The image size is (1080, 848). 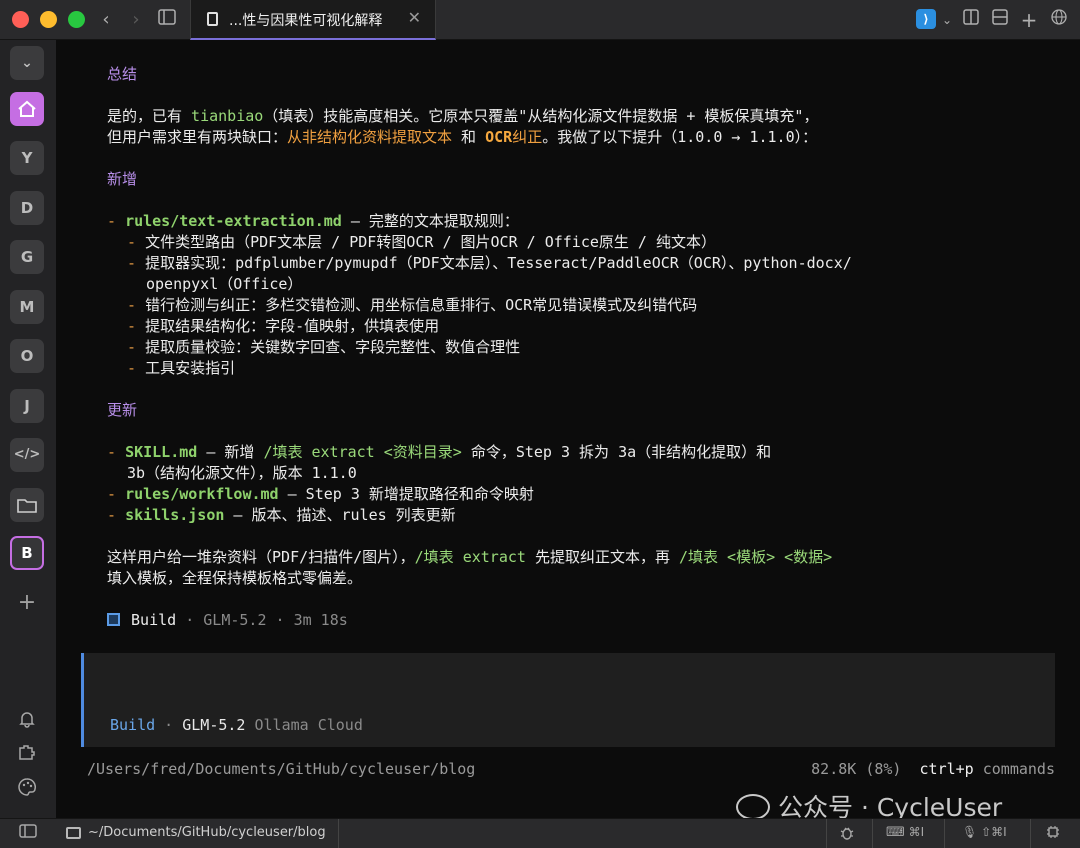 I want to click on heading-updated: 更新, so click(x=122, y=410).